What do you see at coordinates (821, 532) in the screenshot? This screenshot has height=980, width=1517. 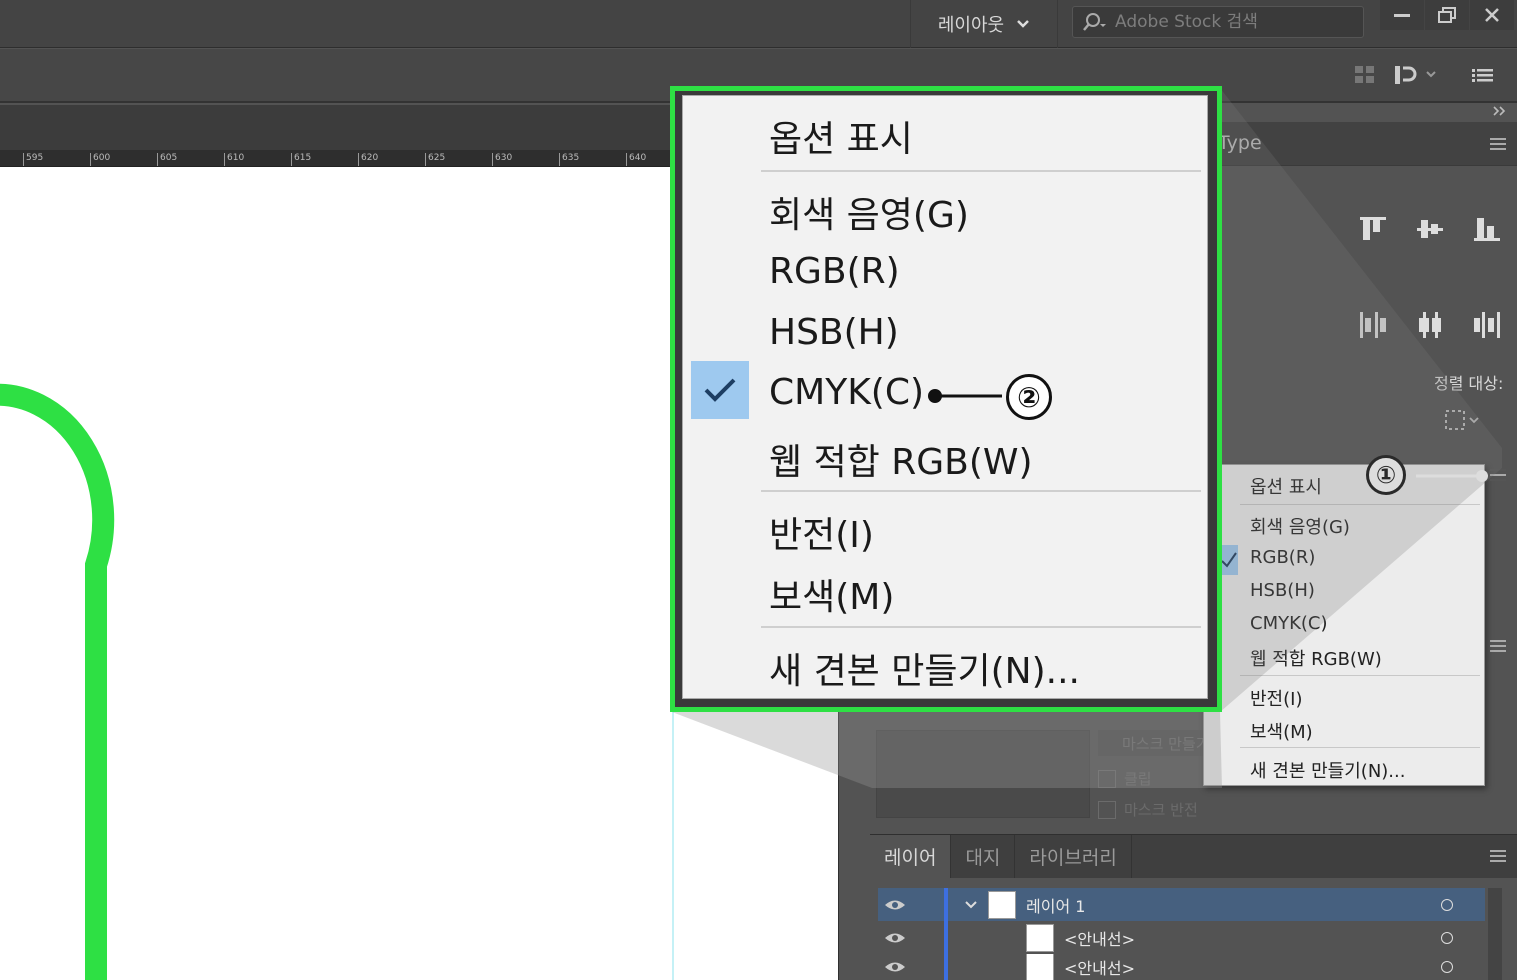 I see `menu-item-invert: 반전(I)` at bounding box center [821, 532].